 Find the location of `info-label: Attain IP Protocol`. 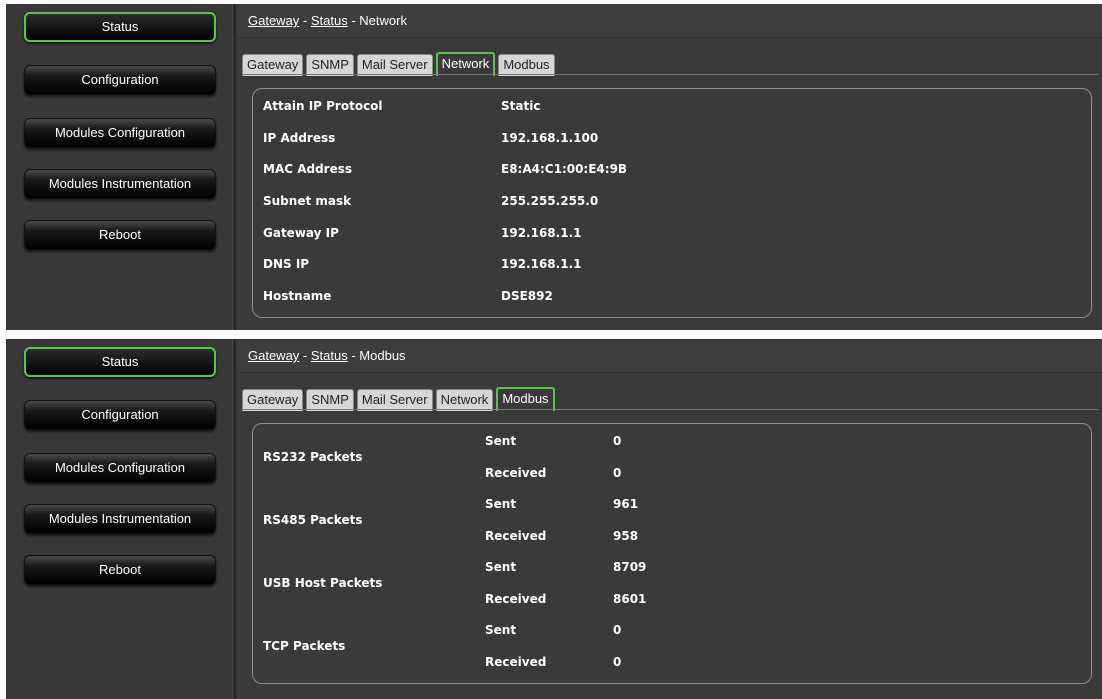

info-label: Attain IP Protocol is located at coordinates (323, 106).